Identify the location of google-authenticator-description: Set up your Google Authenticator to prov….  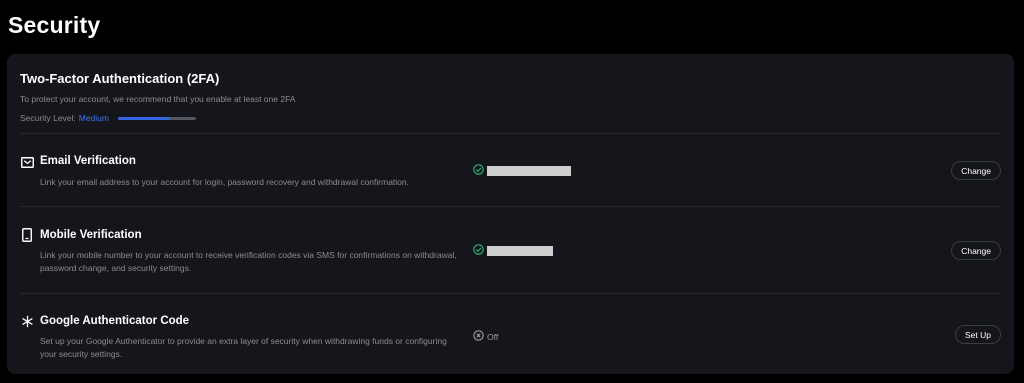
(243, 347).